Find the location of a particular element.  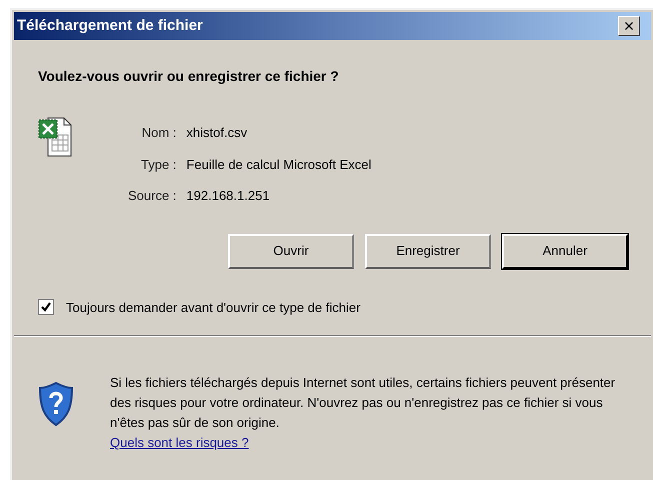

dialog-button: Annuler is located at coordinates (565, 251).